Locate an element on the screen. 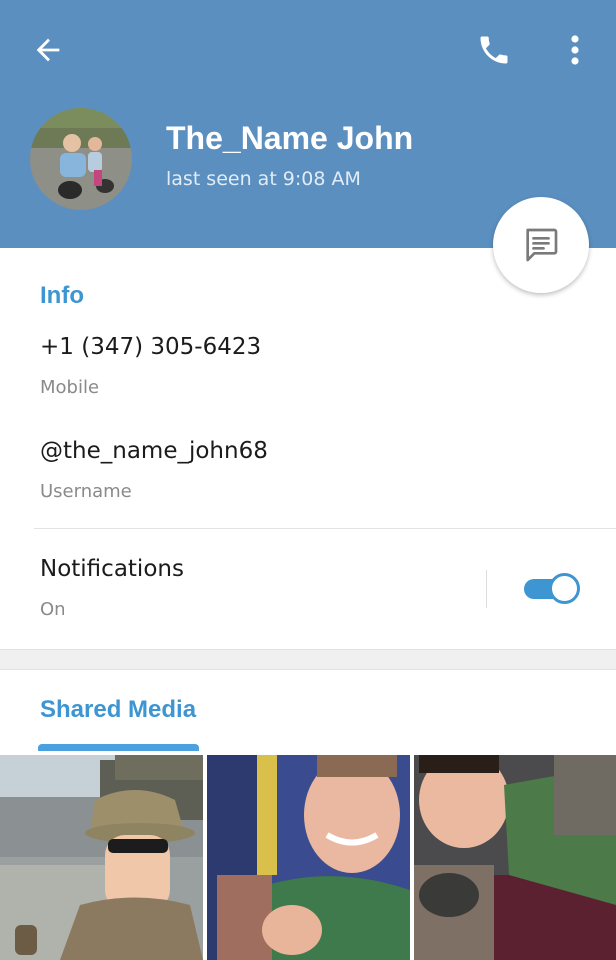  call-button is located at coordinates (494, 50).